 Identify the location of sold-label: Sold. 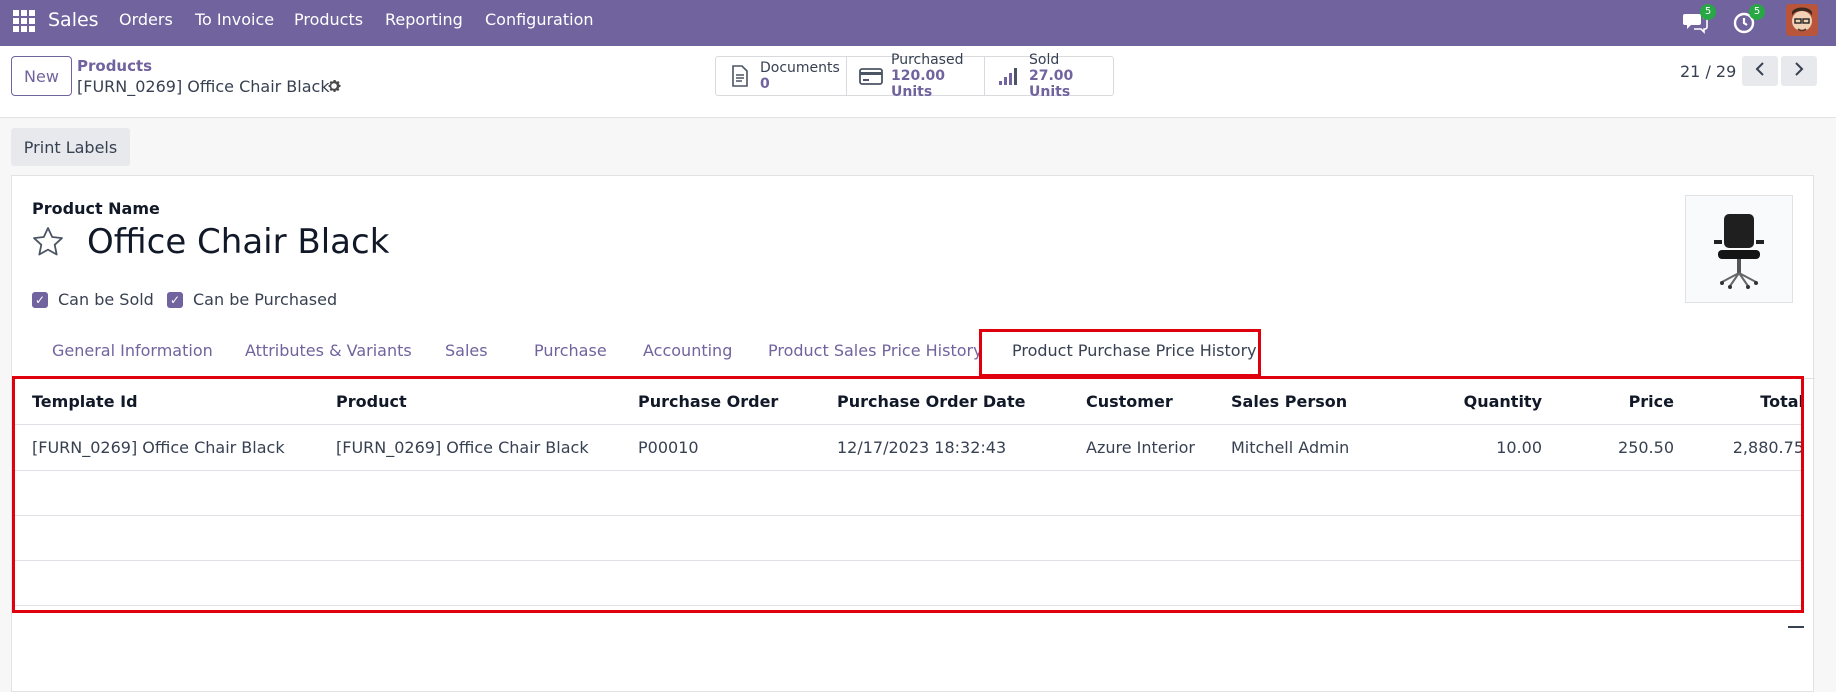
(1044, 60).